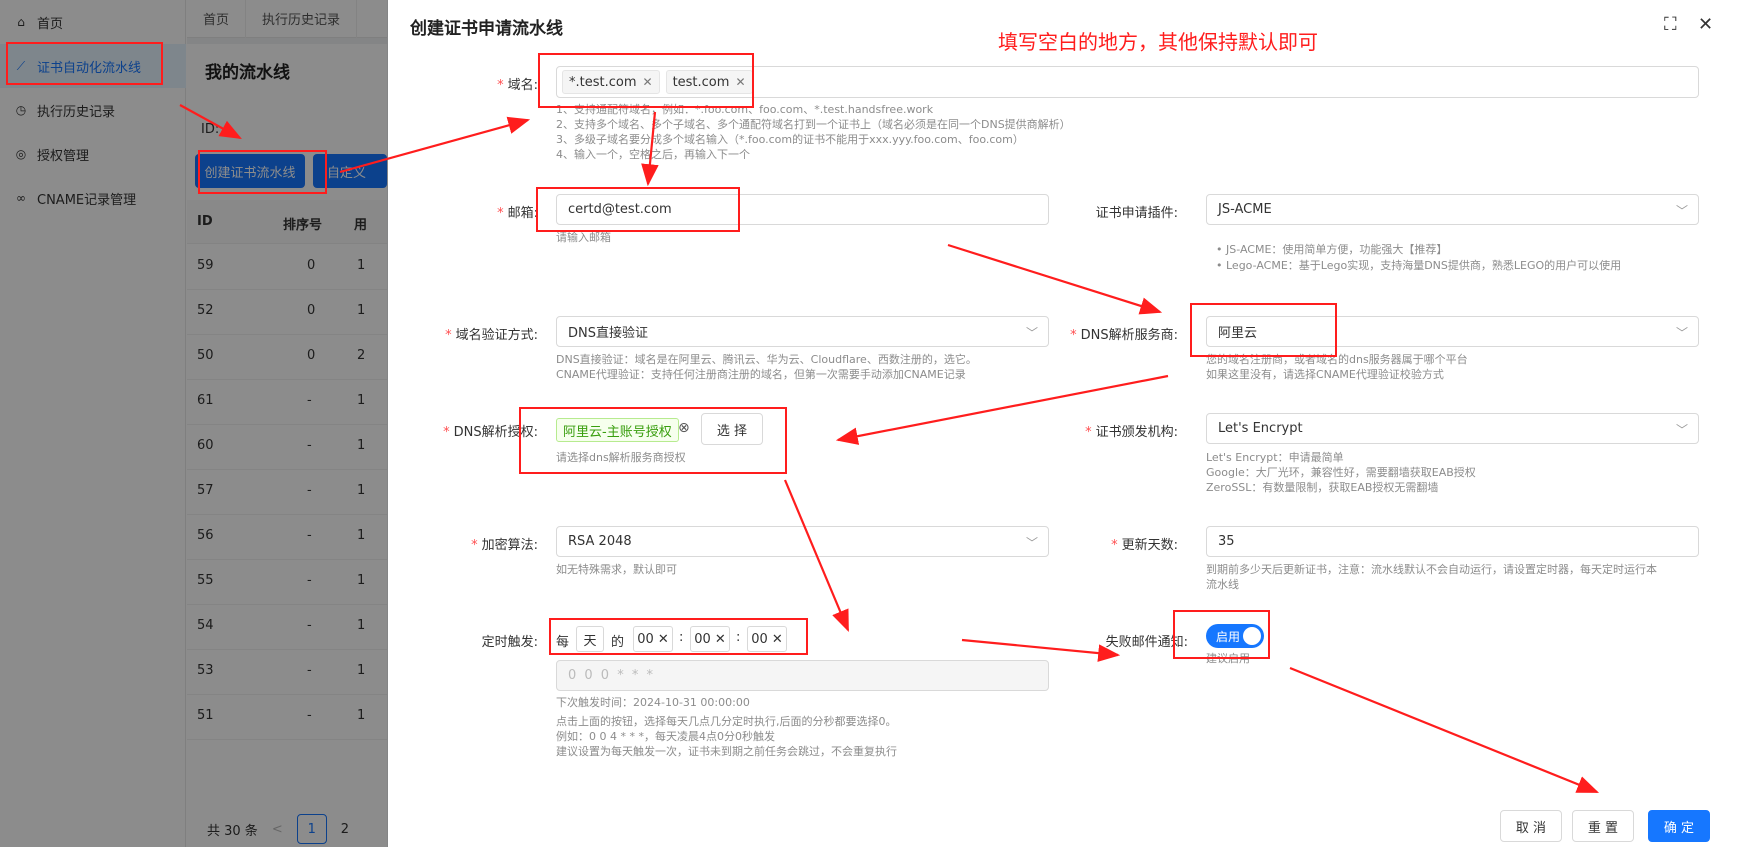  I want to click on dns-provider-select: 阿里云 ﹀, so click(1452, 331).